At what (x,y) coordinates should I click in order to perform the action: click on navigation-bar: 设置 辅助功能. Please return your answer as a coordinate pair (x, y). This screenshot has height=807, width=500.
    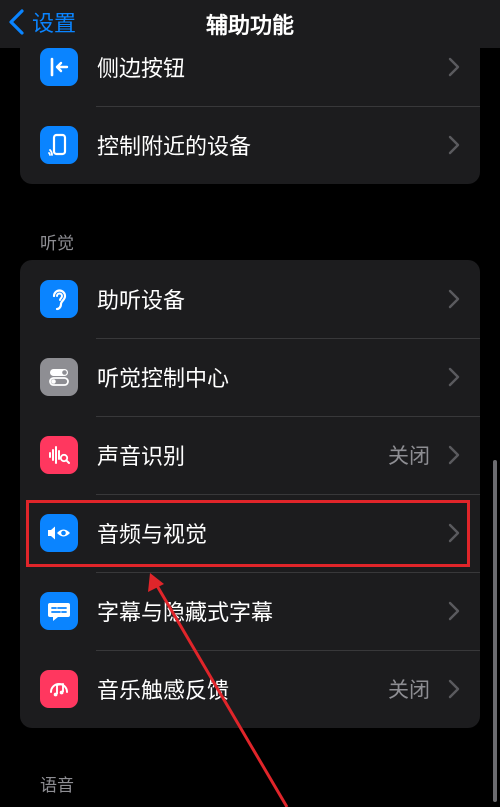
    Looking at the image, I should click on (250, 24).